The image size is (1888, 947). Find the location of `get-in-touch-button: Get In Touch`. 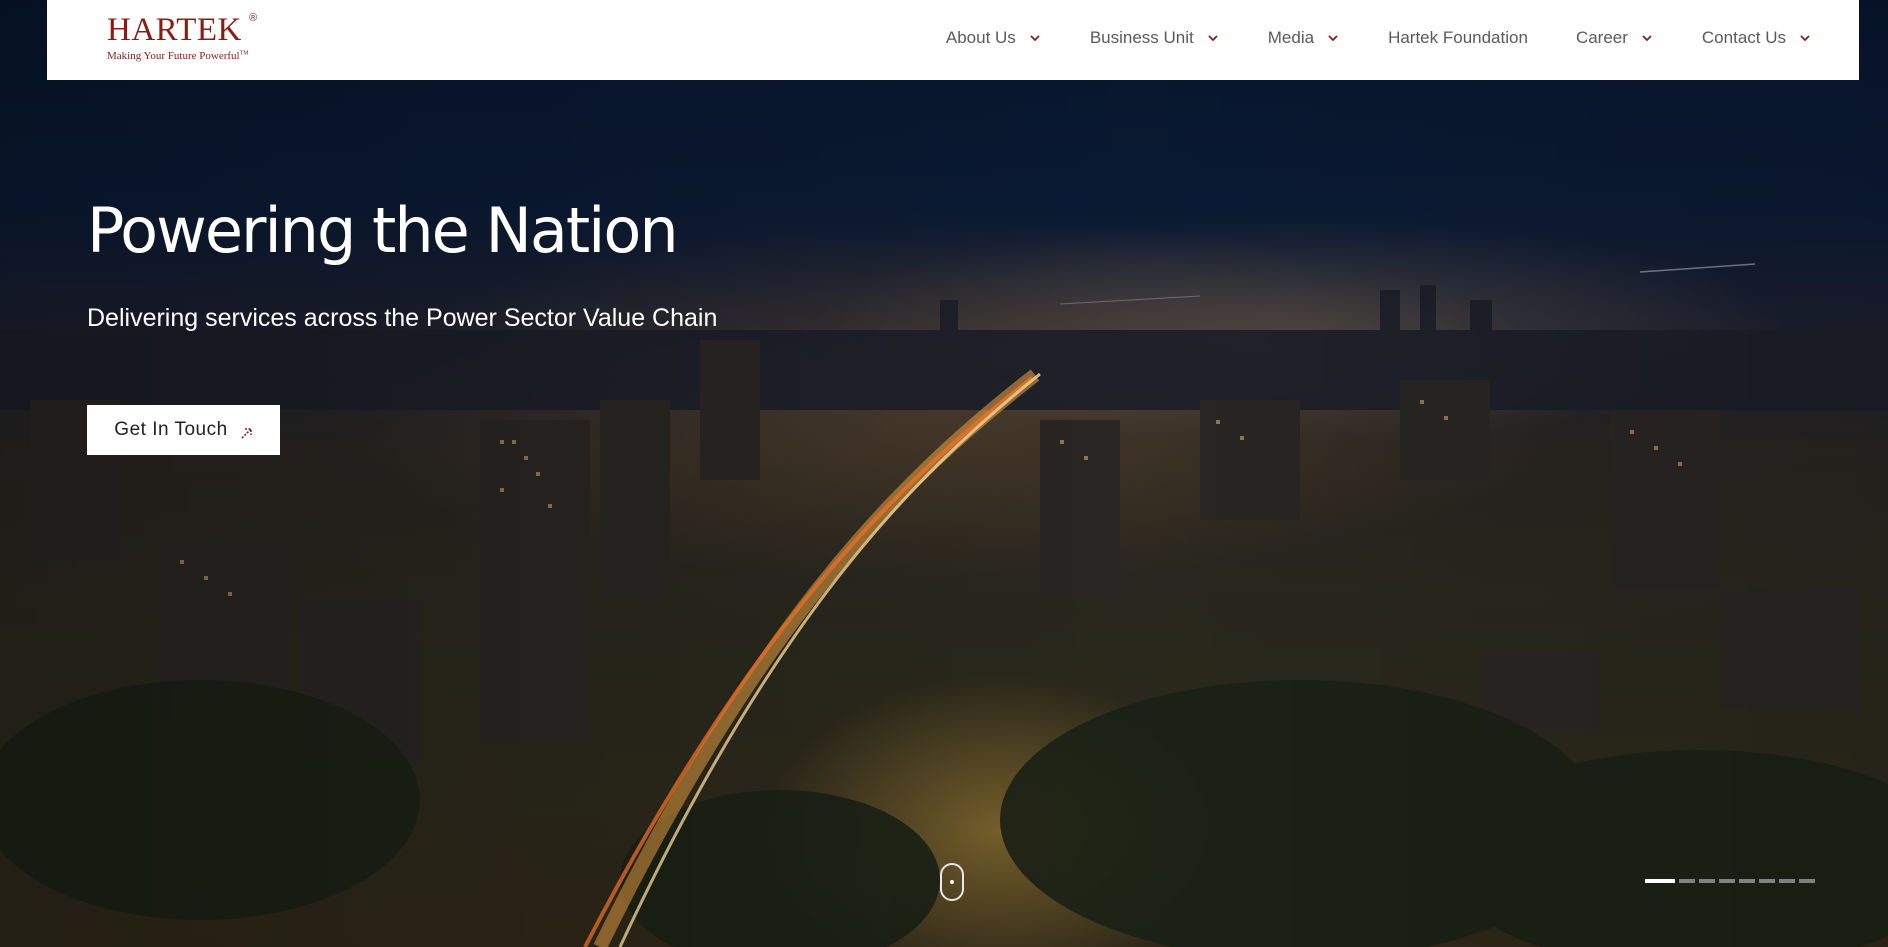

get-in-touch-button: Get In Touch is located at coordinates (183, 430).